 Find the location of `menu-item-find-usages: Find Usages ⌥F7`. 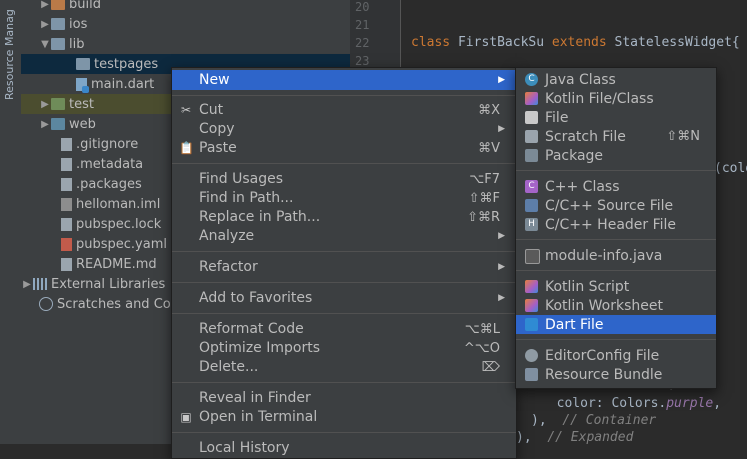

menu-item-find-usages: Find Usages ⌥F7 is located at coordinates (344, 179).